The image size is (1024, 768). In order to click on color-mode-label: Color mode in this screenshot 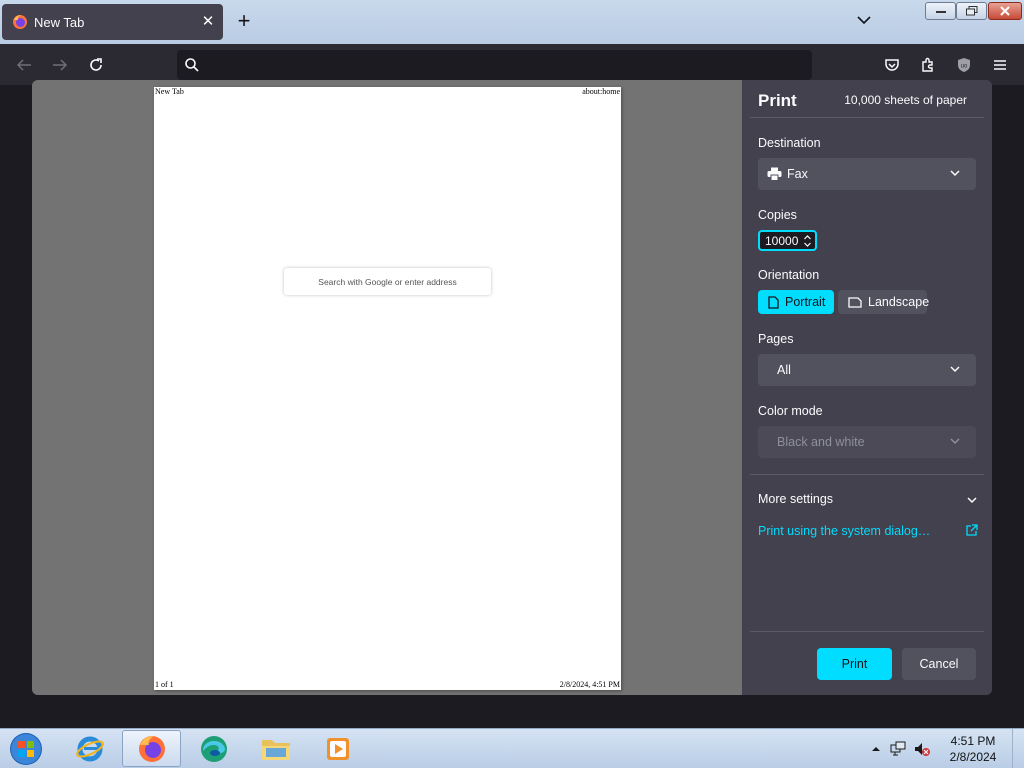, I will do `click(790, 411)`.